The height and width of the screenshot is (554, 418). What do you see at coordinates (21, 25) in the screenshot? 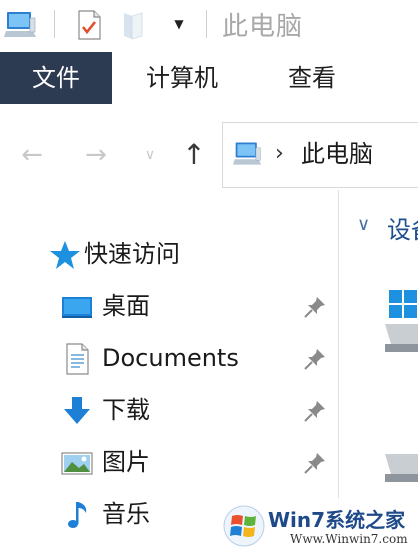
I see `computer-icon` at bounding box center [21, 25].